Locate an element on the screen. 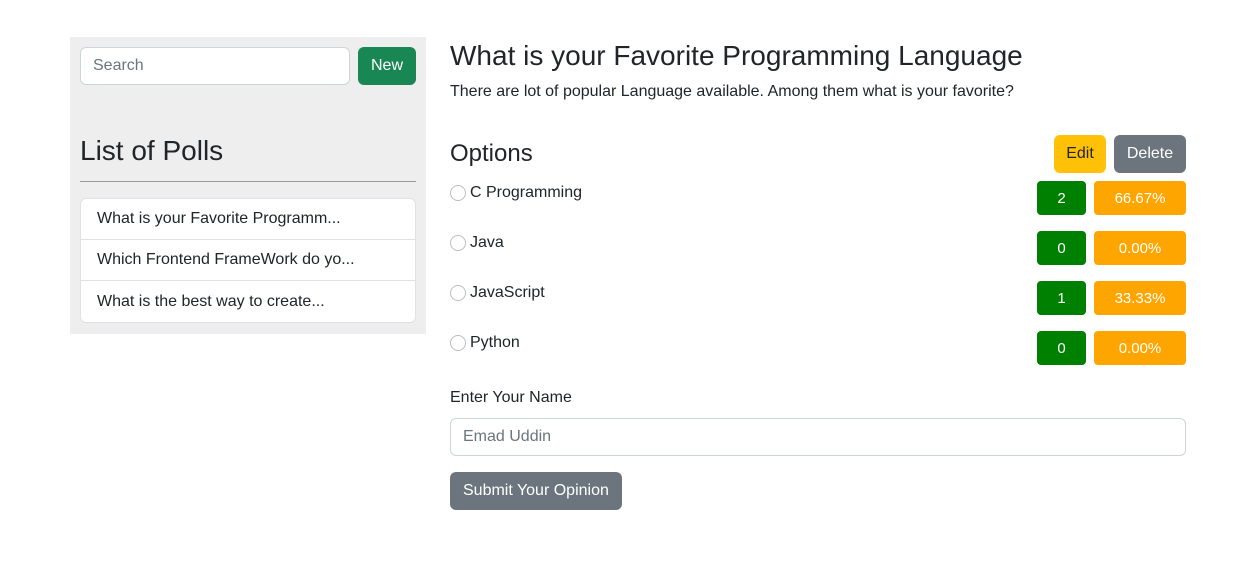  option-text: Java is located at coordinates (487, 242).